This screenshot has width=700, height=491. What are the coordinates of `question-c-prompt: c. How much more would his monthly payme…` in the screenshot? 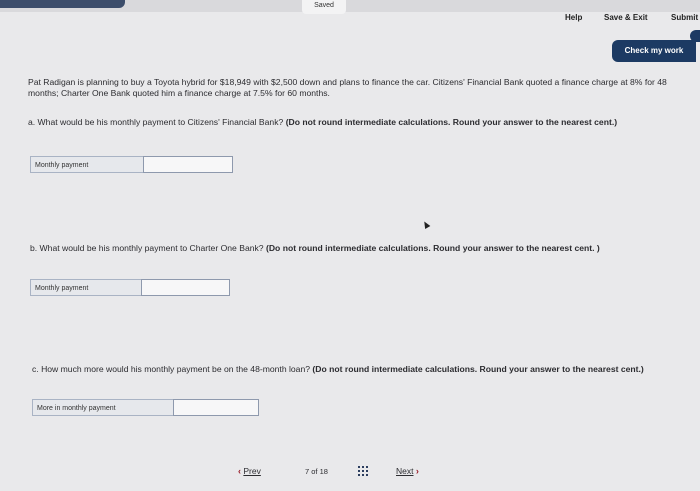 It's located at (171, 369).